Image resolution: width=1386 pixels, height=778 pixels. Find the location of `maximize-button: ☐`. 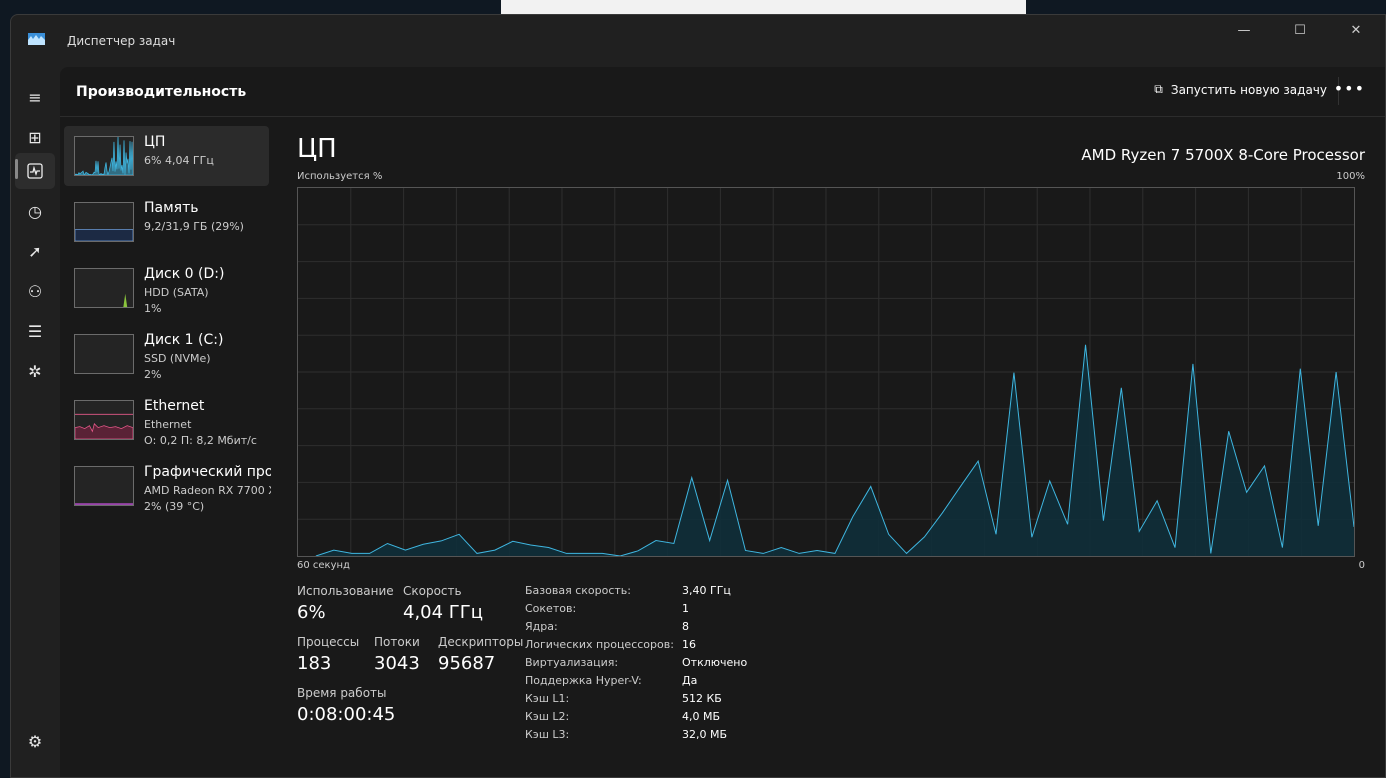

maximize-button: ☐ is located at coordinates (1300, 33).